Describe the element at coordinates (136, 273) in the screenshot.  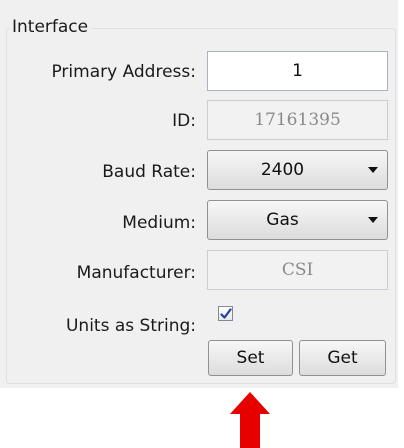
I see `manufacturer-label: Manufacturer:` at that location.